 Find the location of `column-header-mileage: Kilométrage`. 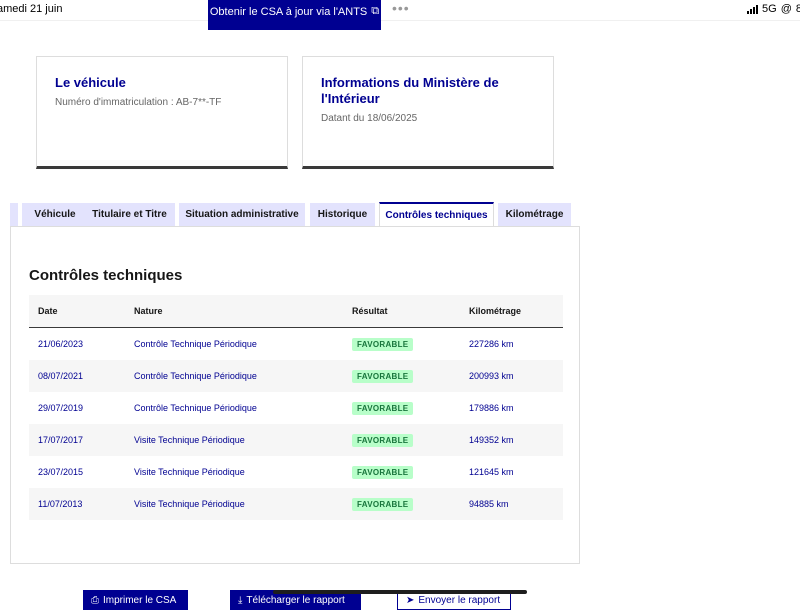

column-header-mileage: Kilométrage is located at coordinates (511, 311).